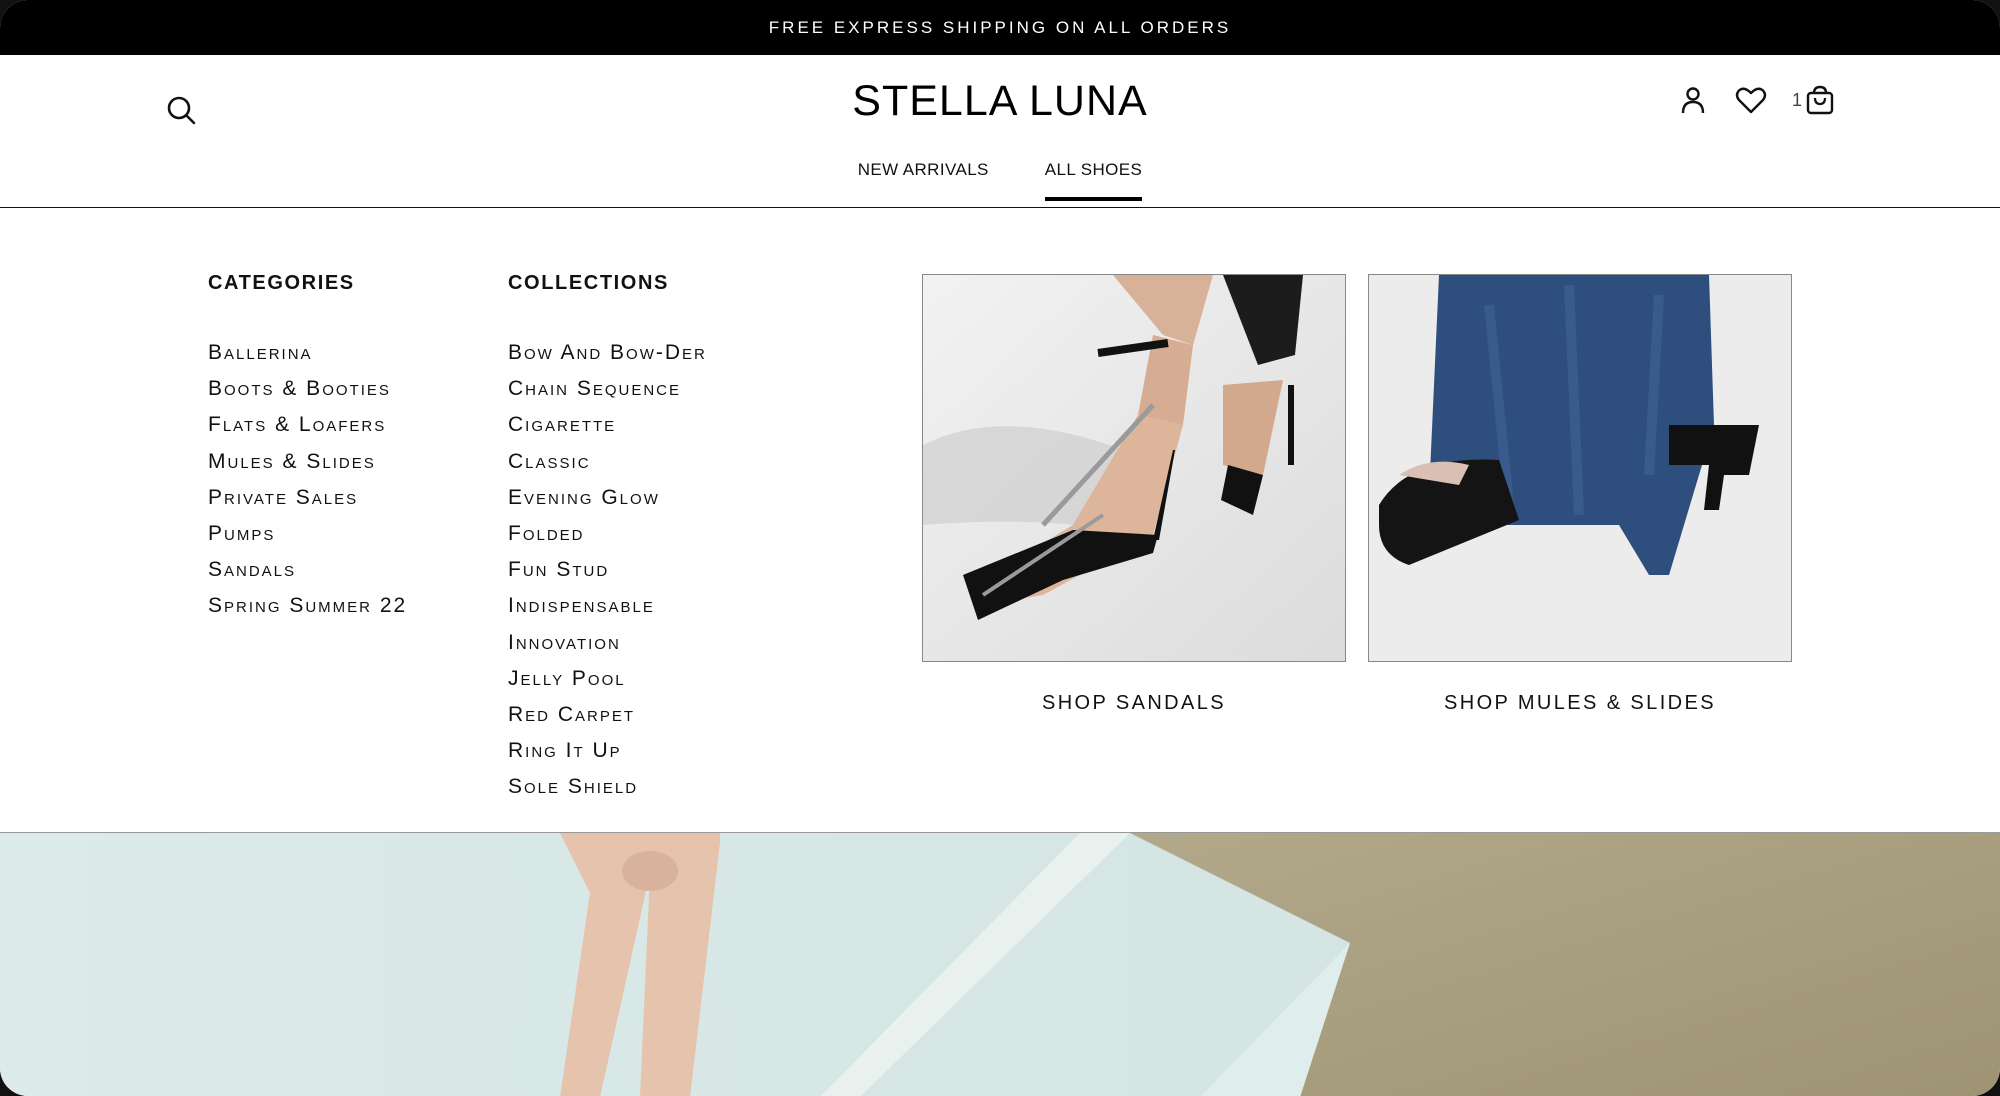  I want to click on user-icon, so click(1693, 100).